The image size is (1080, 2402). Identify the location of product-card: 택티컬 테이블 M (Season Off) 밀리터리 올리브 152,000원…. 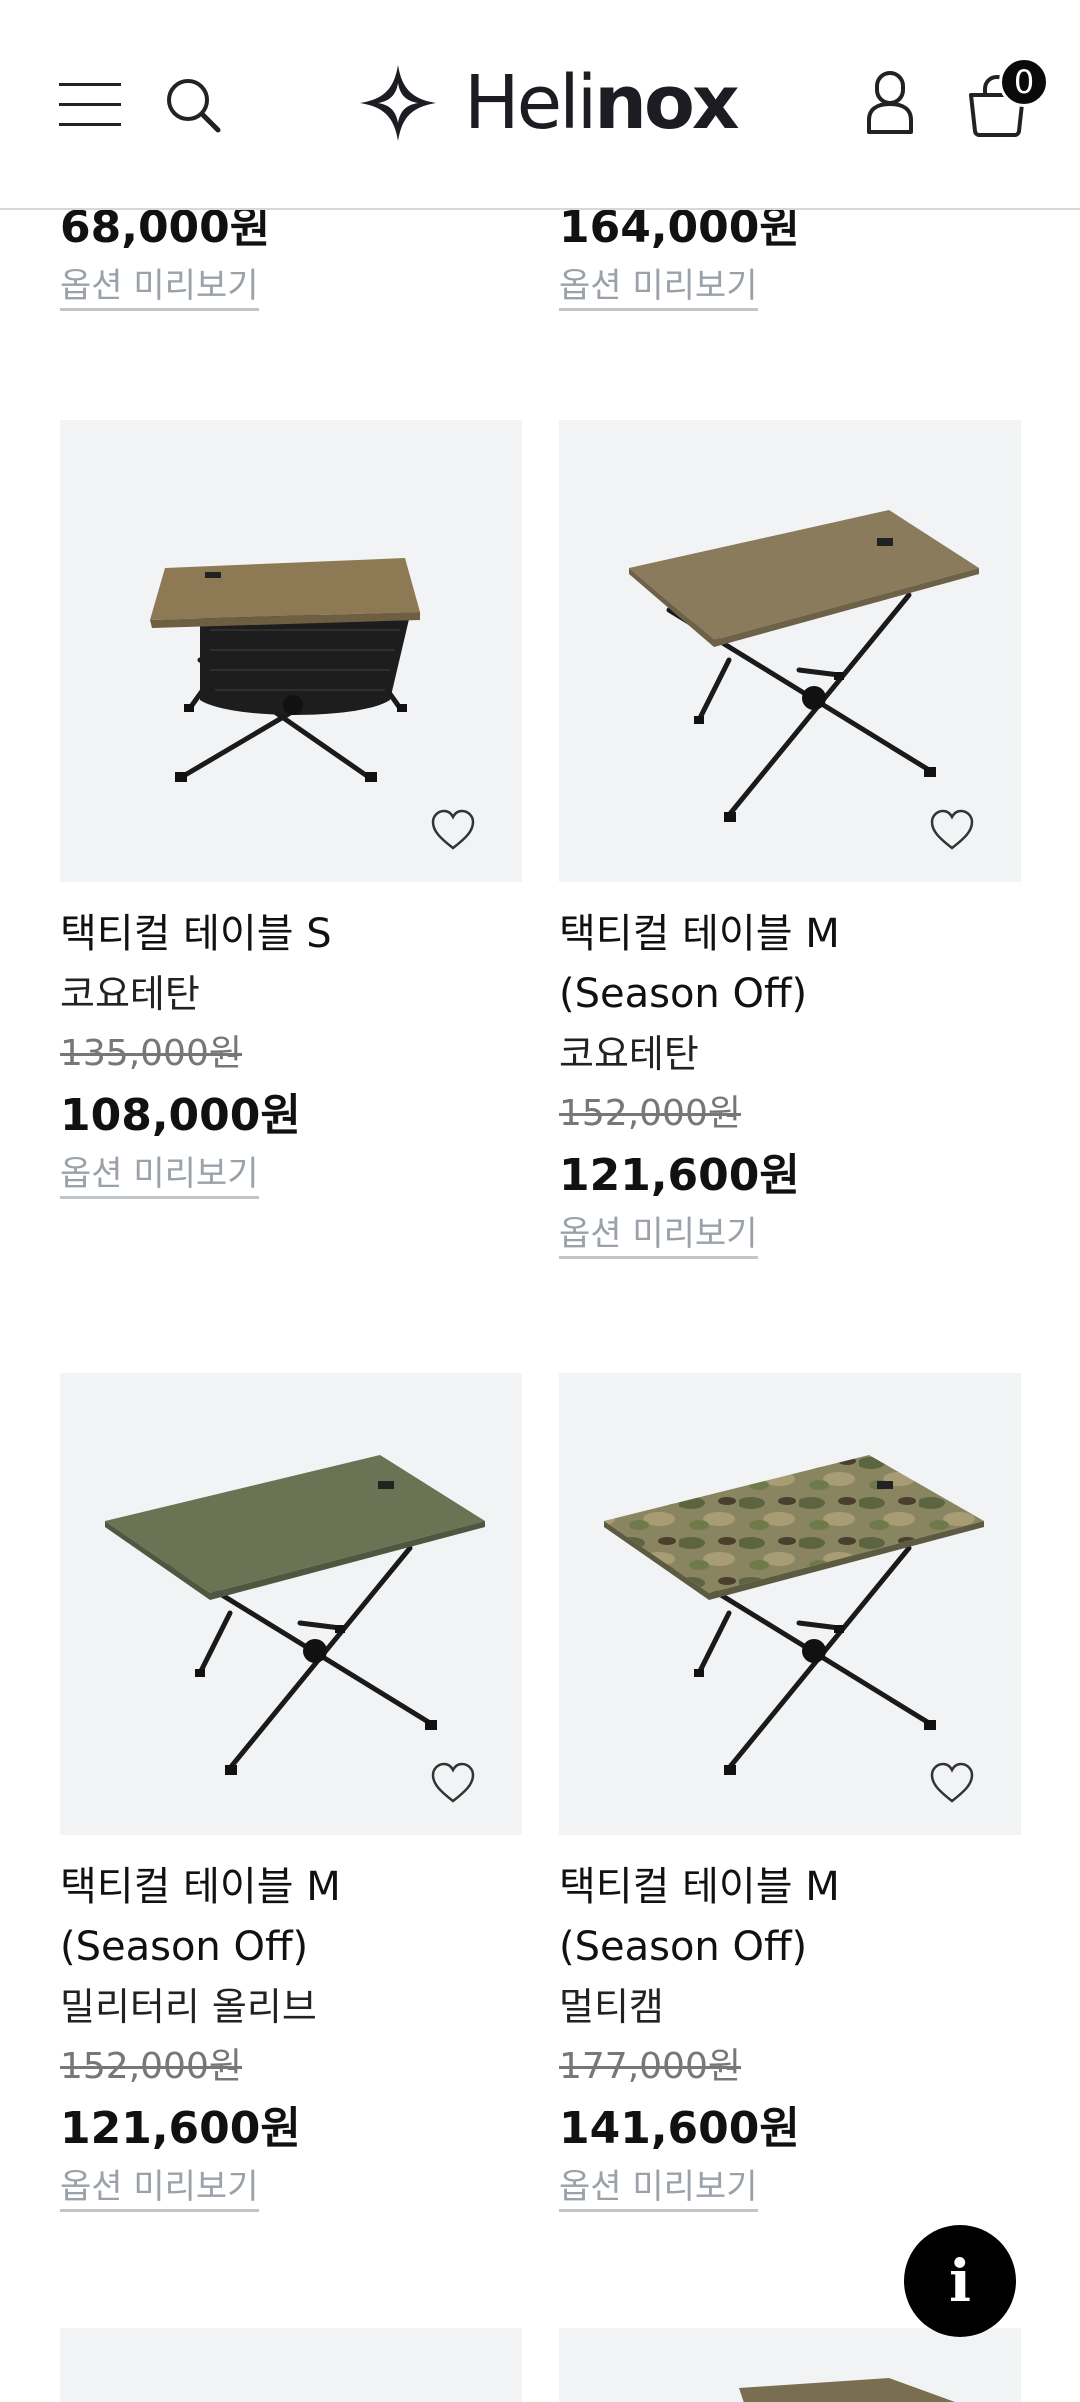
(291, 1792).